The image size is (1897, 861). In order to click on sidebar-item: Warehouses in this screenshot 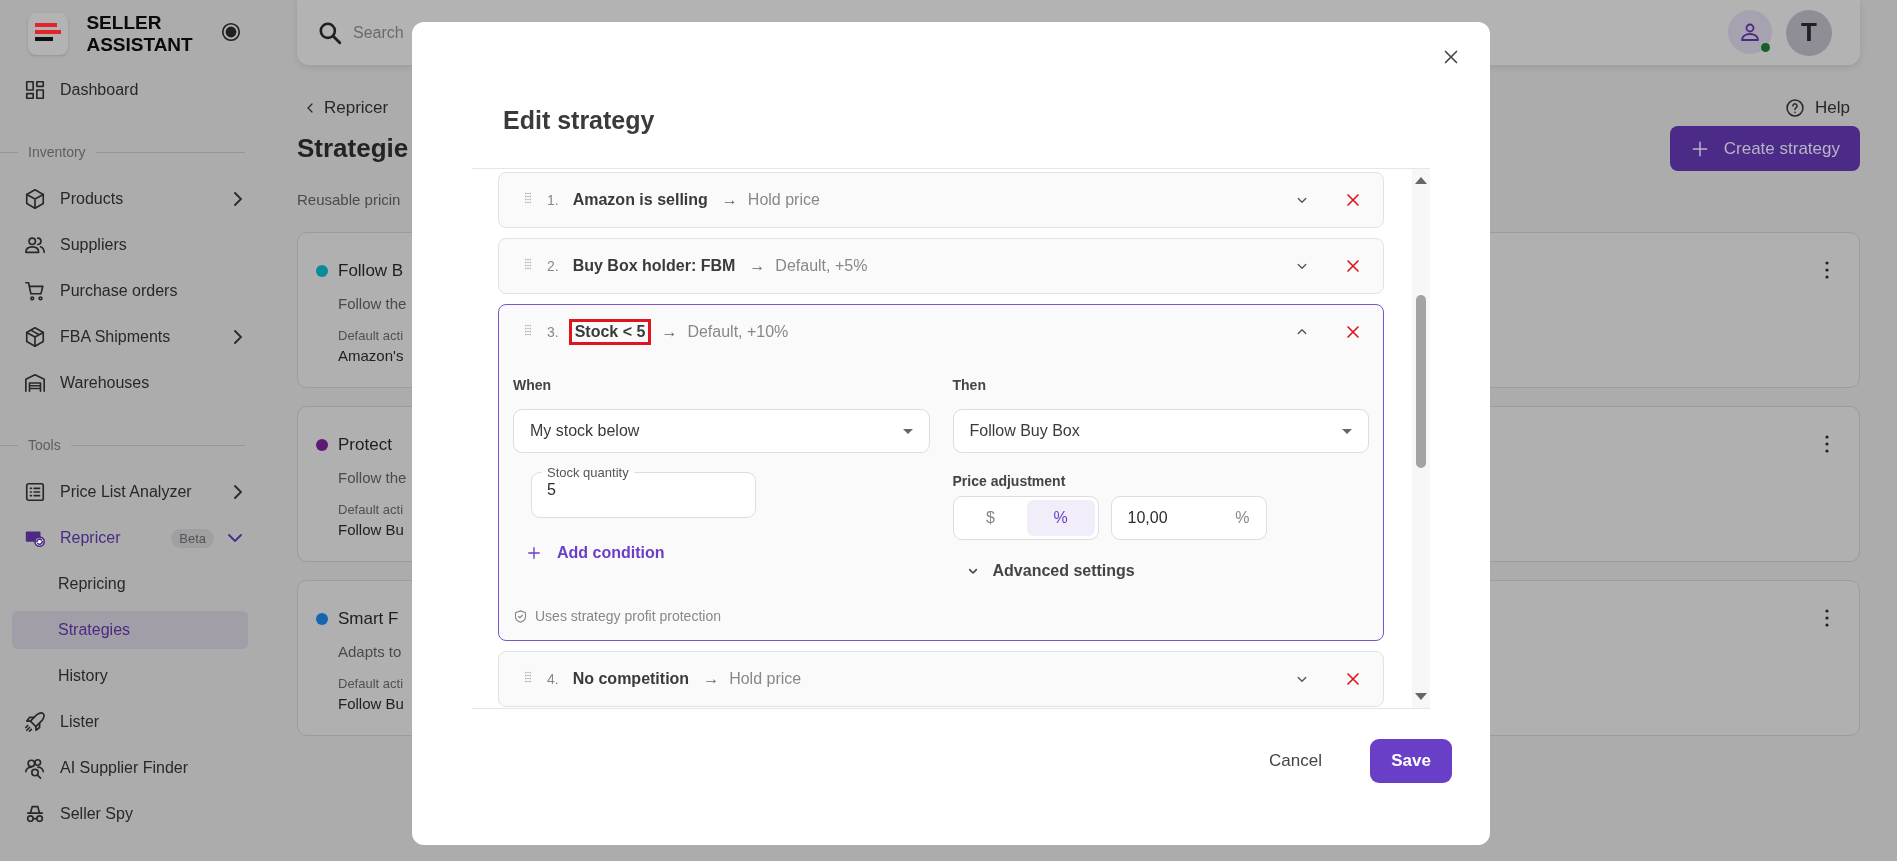, I will do `click(130, 383)`.